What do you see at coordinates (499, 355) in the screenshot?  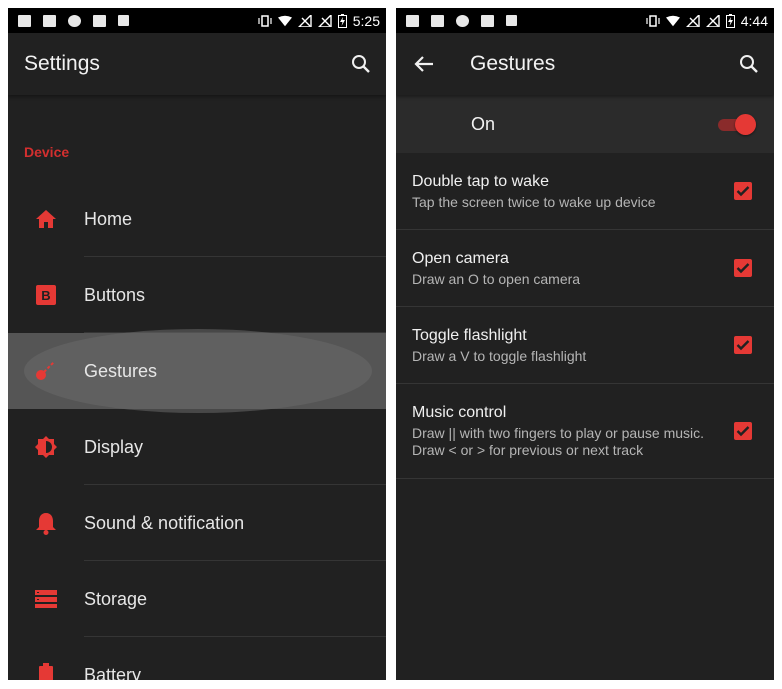 I see `gesture-subtitle: Draw a V to toggle flashlight` at bounding box center [499, 355].